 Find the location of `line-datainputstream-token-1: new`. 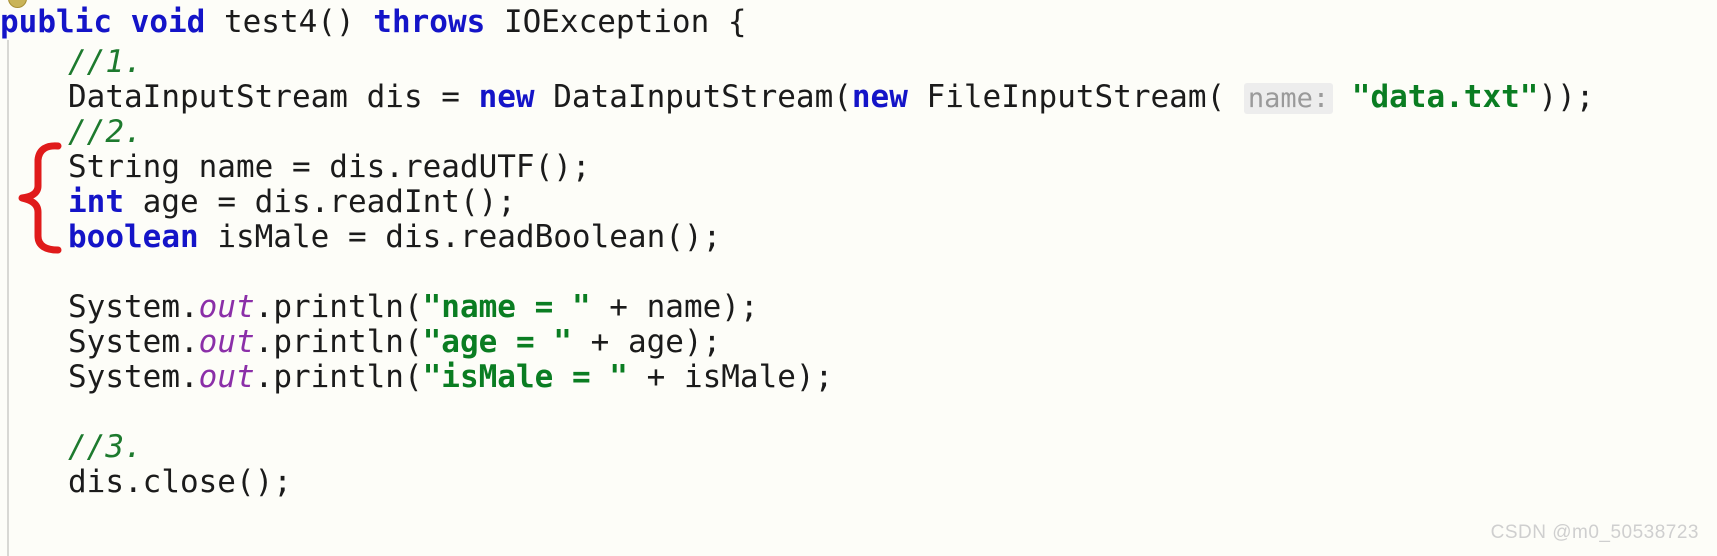

line-datainputstream-token-1: new is located at coordinates (506, 97).